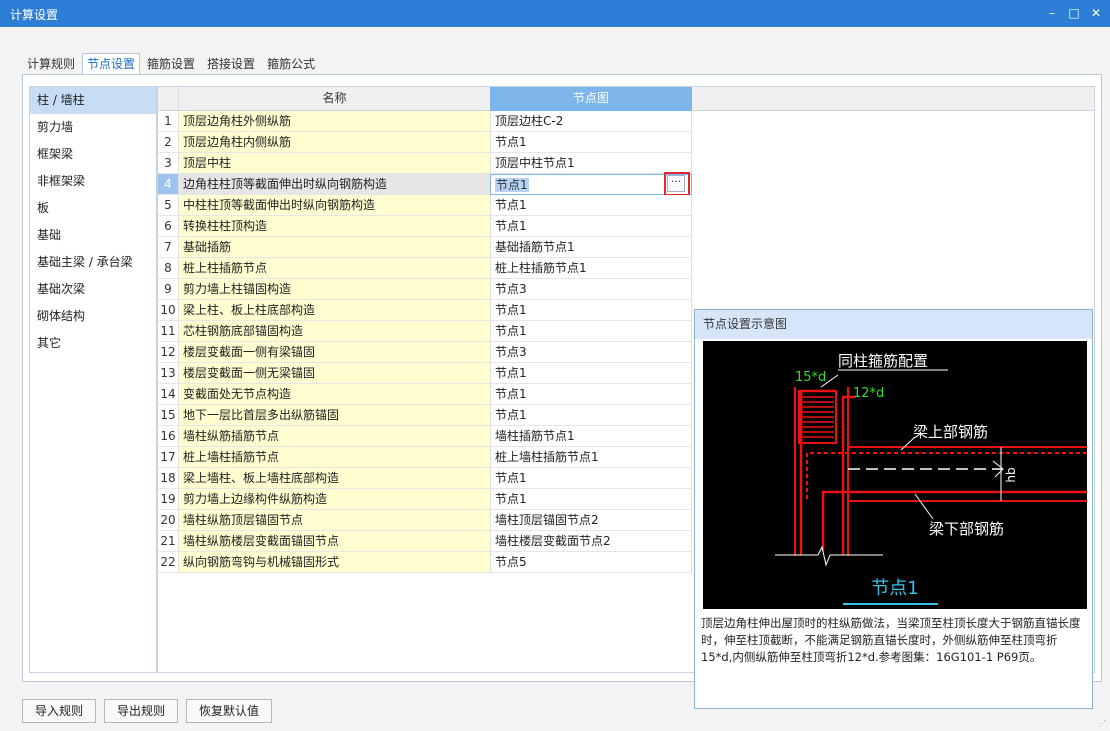 This screenshot has height=731, width=1110. What do you see at coordinates (93, 289) in the screenshot?
I see `category-item-foundation-secondary-beam: 基础次梁` at bounding box center [93, 289].